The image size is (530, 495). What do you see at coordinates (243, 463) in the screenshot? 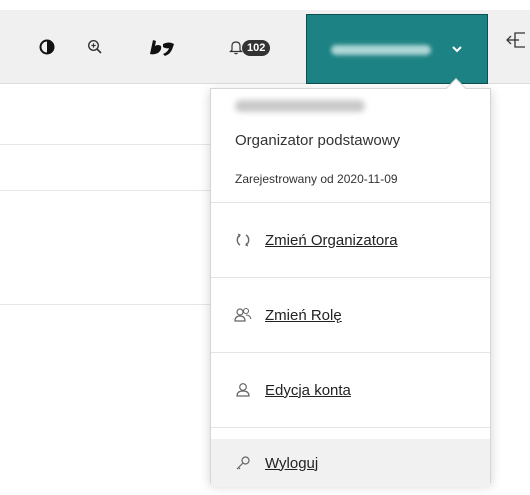
I see `key-icon` at bounding box center [243, 463].